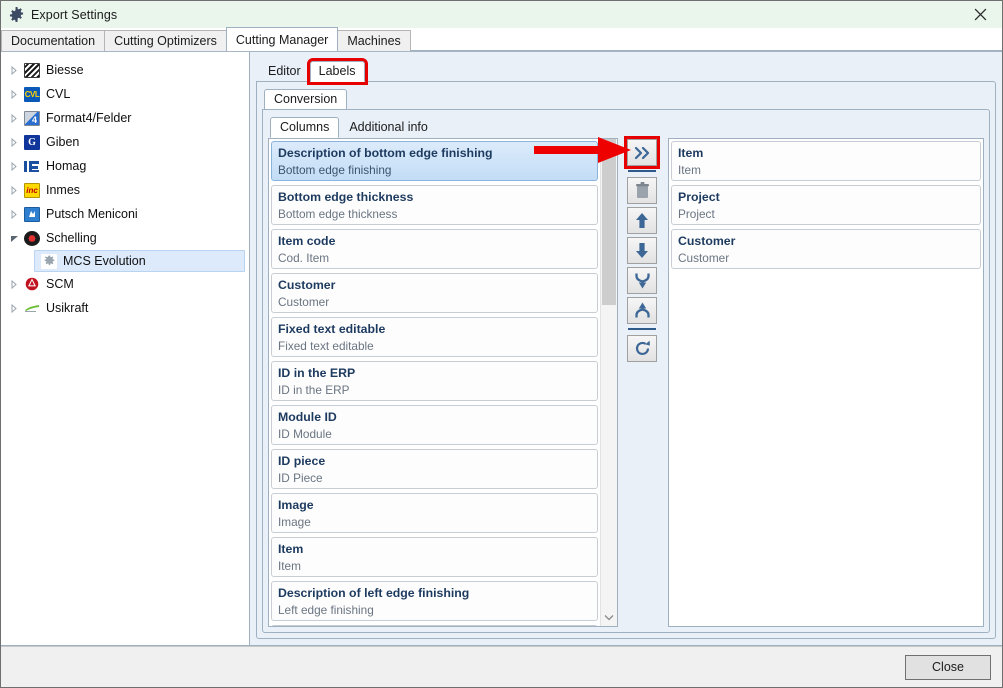 The height and width of the screenshot is (688, 1003). What do you see at coordinates (284, 71) in the screenshot?
I see `tab-editor: Editor` at bounding box center [284, 71].